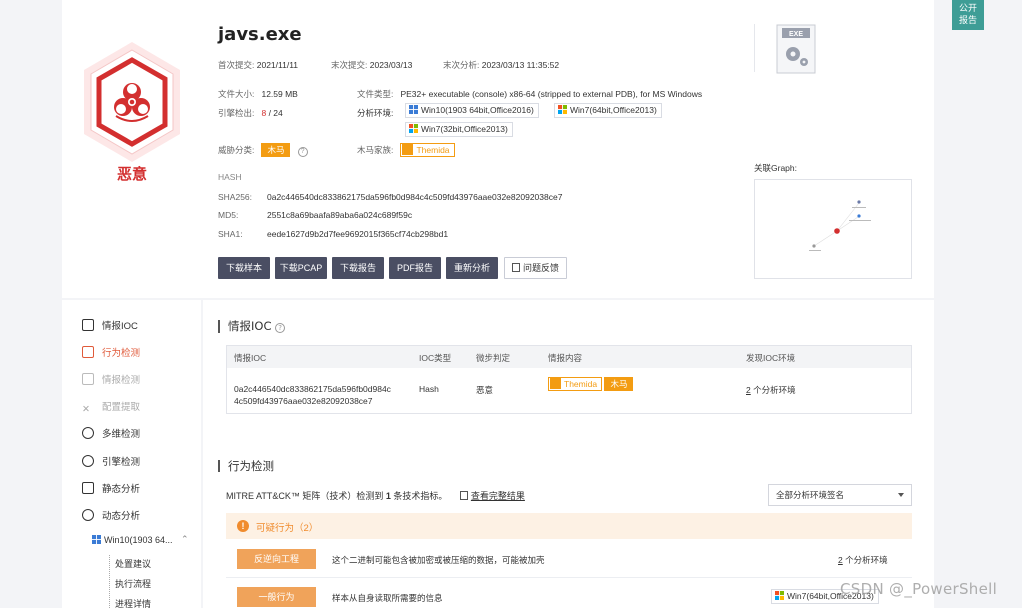 This screenshot has width=1022, height=608. I want to click on relation-graph, so click(833, 229).